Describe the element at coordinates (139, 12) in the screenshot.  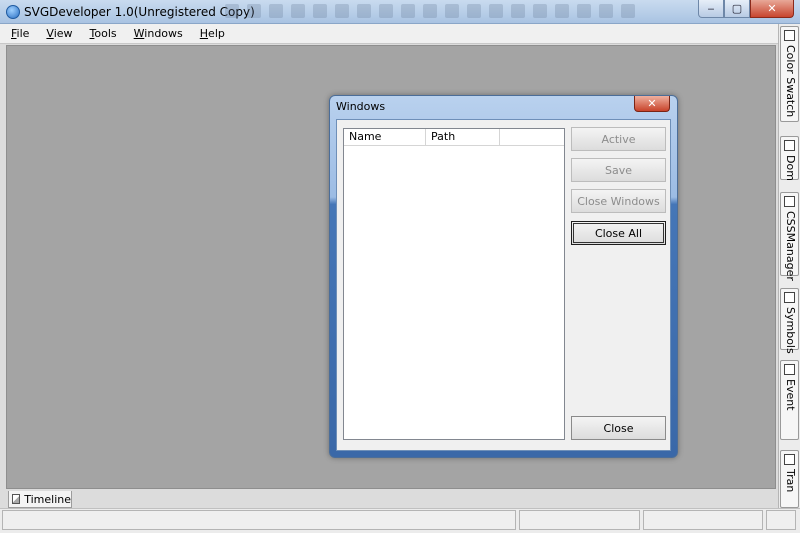
I see `window-title: SVGDeveloper 1.0(Unregistered Copy)` at that location.